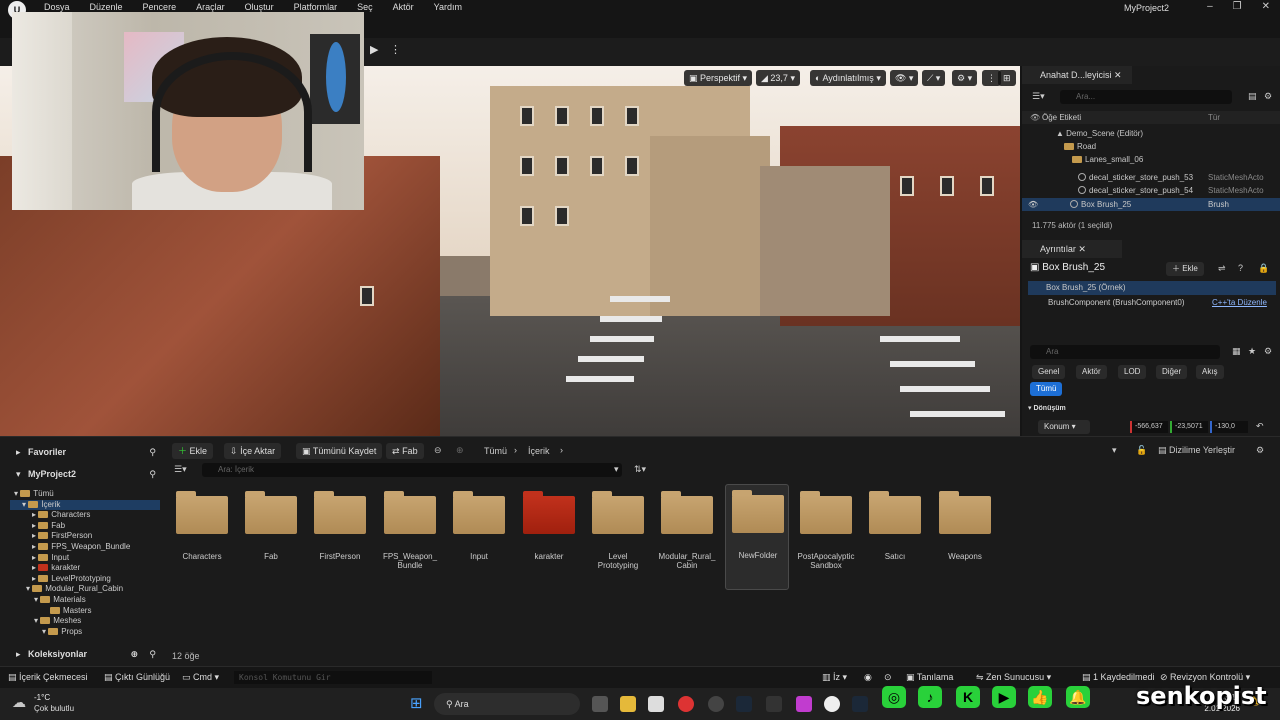 The height and width of the screenshot is (720, 1280). I want to click on obs-icon, so click(716, 704).